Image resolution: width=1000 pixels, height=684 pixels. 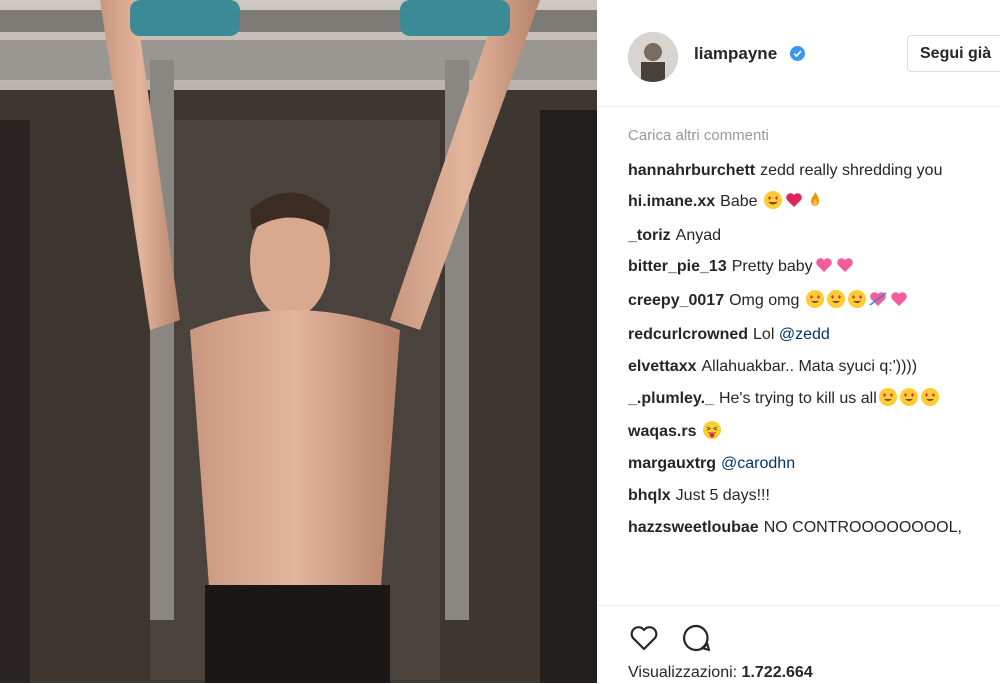 What do you see at coordinates (683, 672) in the screenshot?
I see `views-label: Visualizzazioni:` at bounding box center [683, 672].